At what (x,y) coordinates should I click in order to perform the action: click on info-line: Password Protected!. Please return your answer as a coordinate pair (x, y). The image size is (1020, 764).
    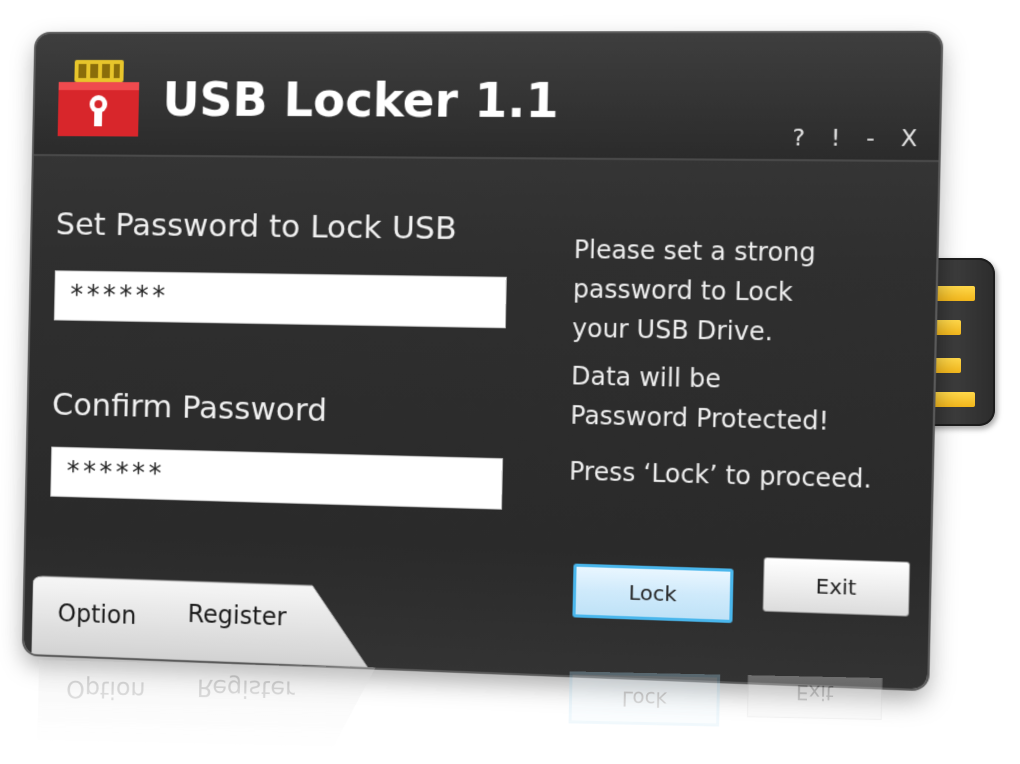
    Looking at the image, I should click on (700, 418).